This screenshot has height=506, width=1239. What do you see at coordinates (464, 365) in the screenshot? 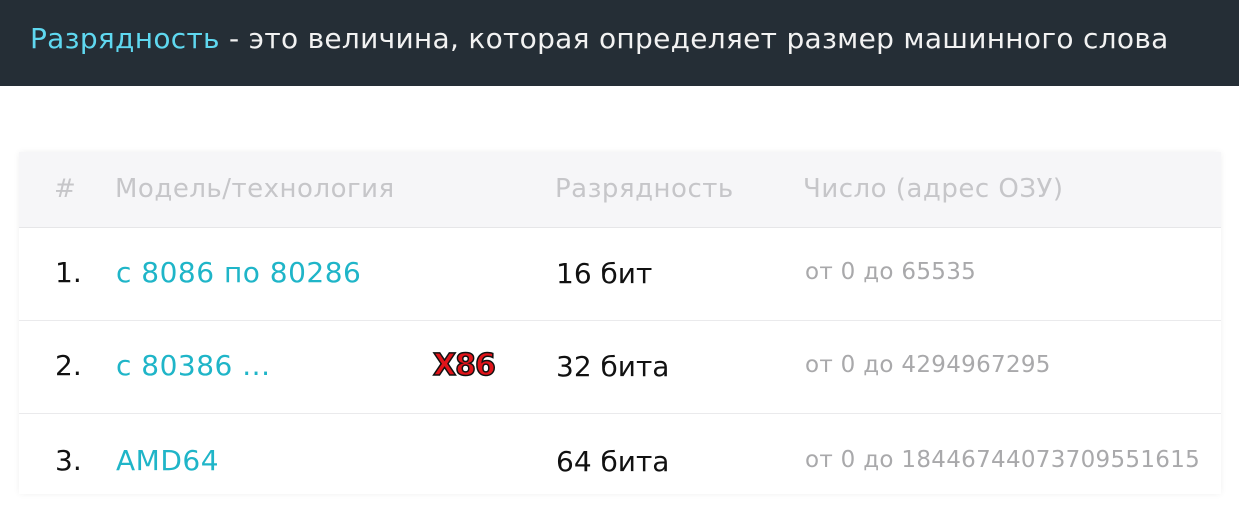
I see `x86-badge: X86` at bounding box center [464, 365].